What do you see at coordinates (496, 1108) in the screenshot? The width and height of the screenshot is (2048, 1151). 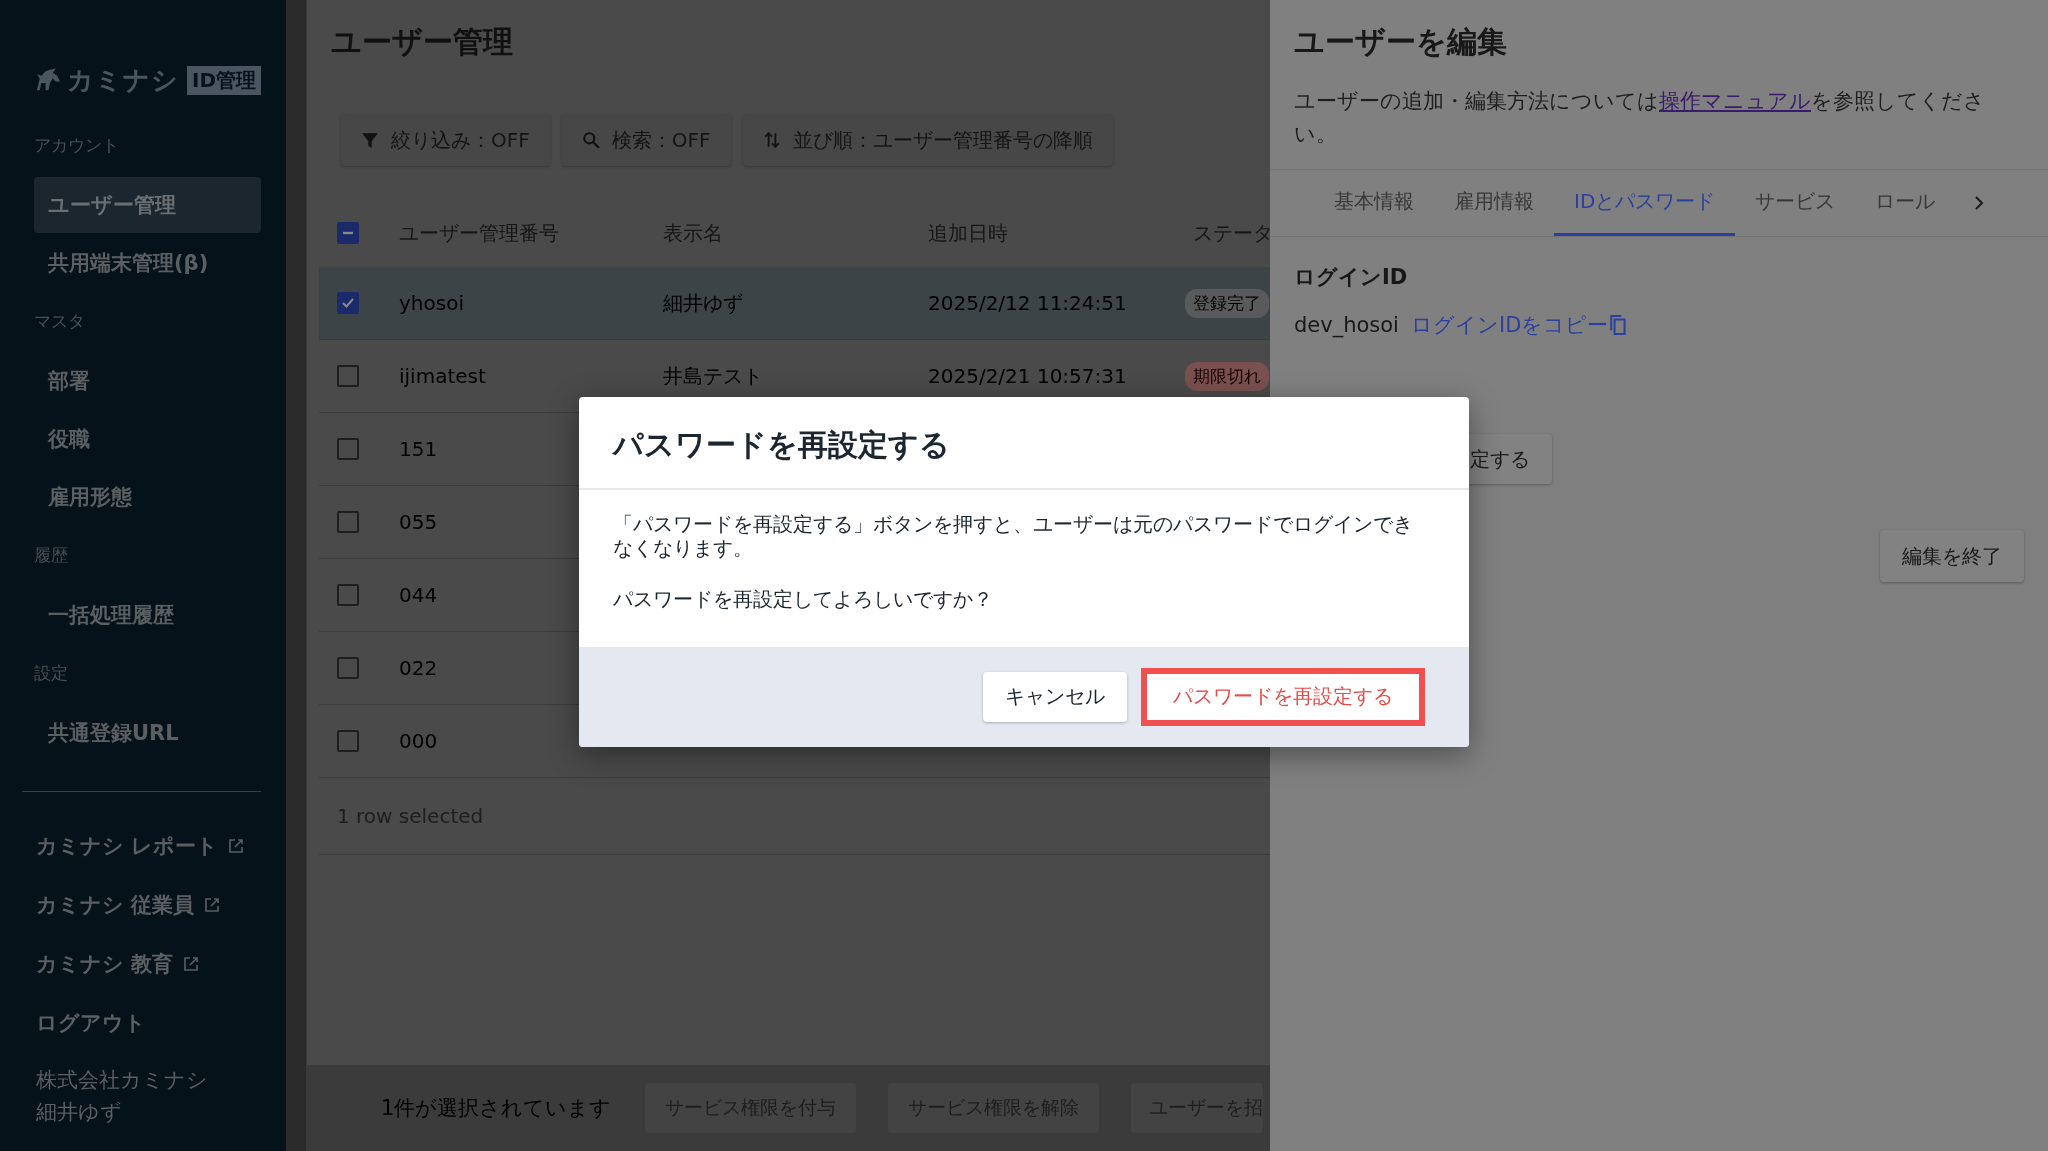 I see `selection-summary: 1件が選択されています` at bounding box center [496, 1108].